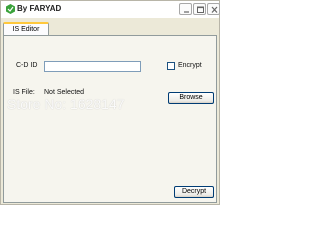 The image size is (320, 240). I want to click on isfile-value: Not Selected, so click(64, 92).